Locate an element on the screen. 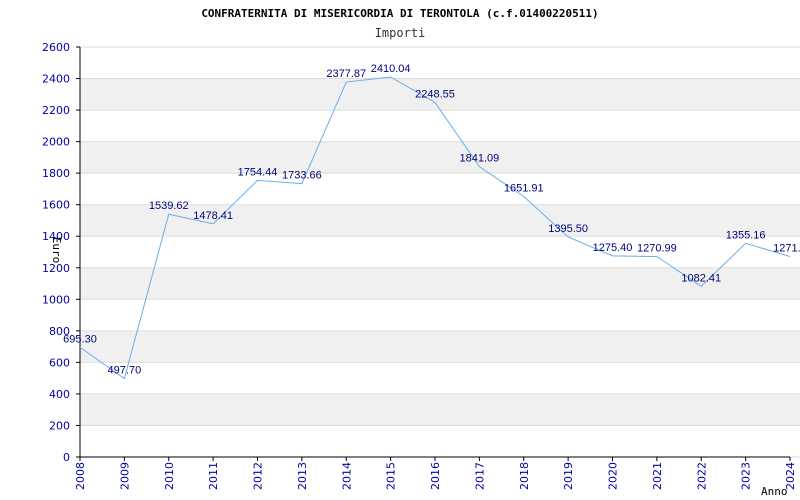 The image size is (800, 500). x-tick-label: 2018 is located at coordinates (524, 476).